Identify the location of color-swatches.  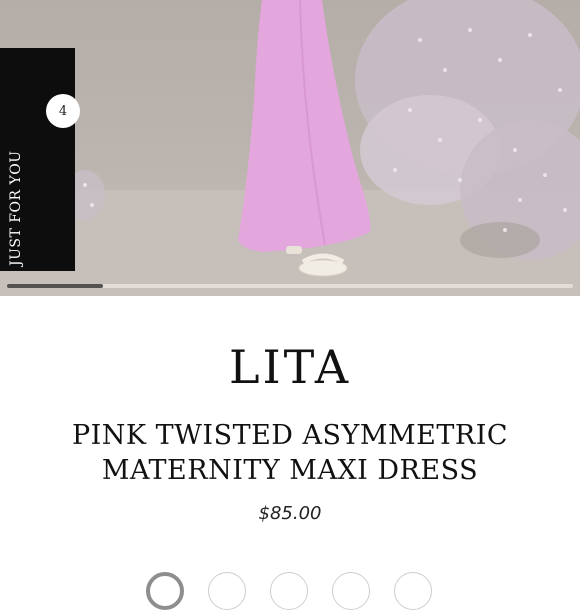
(290, 591).